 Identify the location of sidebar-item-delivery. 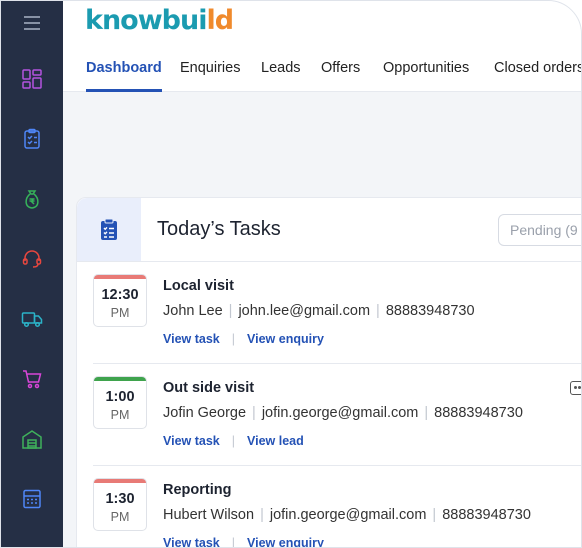
(32, 319).